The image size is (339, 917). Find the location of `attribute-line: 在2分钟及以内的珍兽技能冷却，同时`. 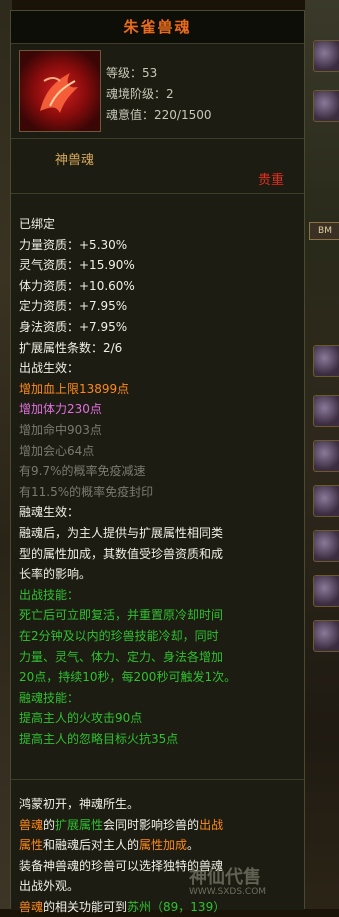

attribute-line: 在2分钟及以内的珍兽技能冷却，同时 is located at coordinates (119, 636).